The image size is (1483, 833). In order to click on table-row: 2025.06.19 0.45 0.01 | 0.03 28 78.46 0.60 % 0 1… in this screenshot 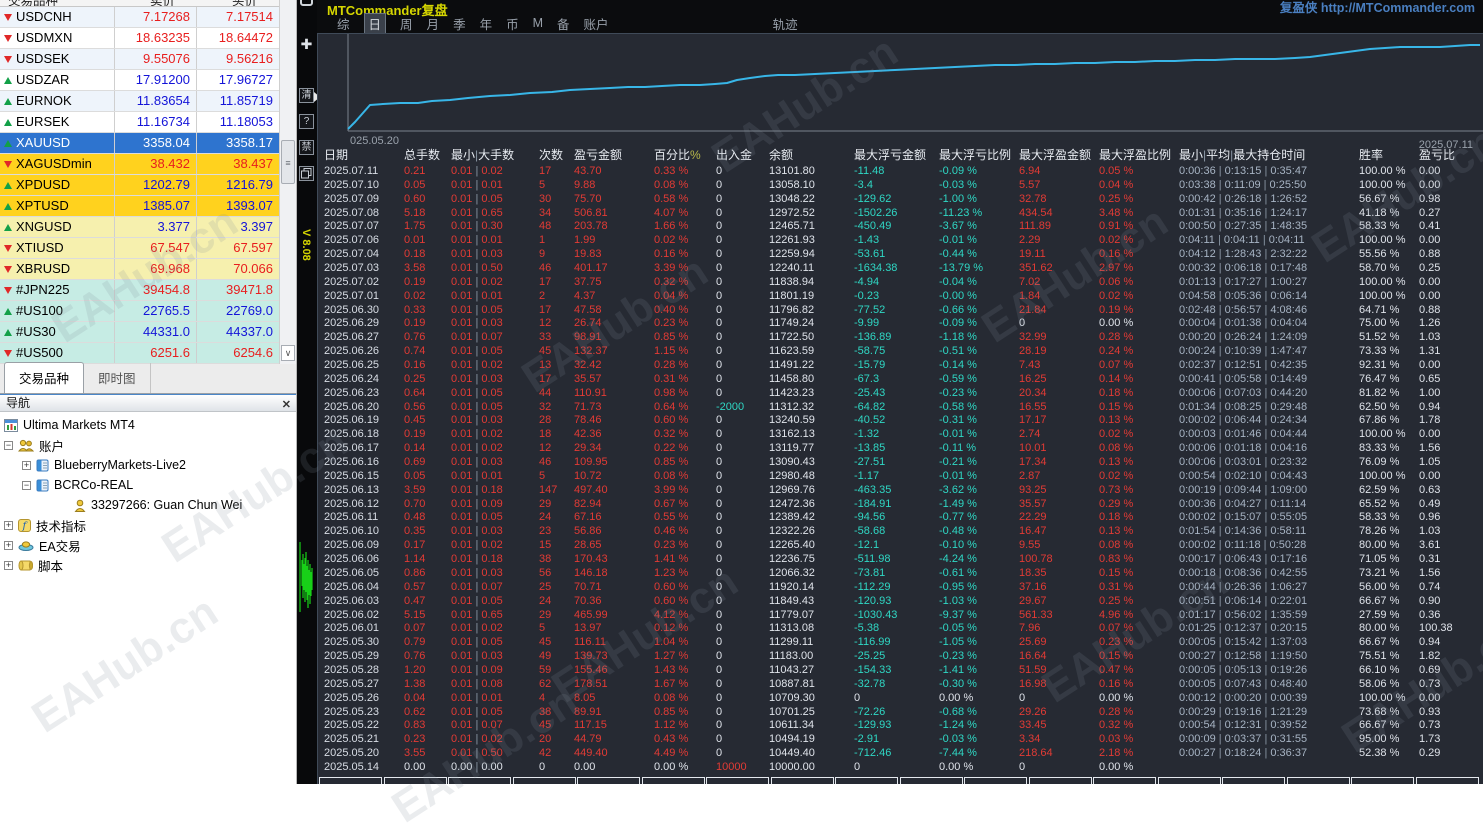, I will do `click(900, 421)`.